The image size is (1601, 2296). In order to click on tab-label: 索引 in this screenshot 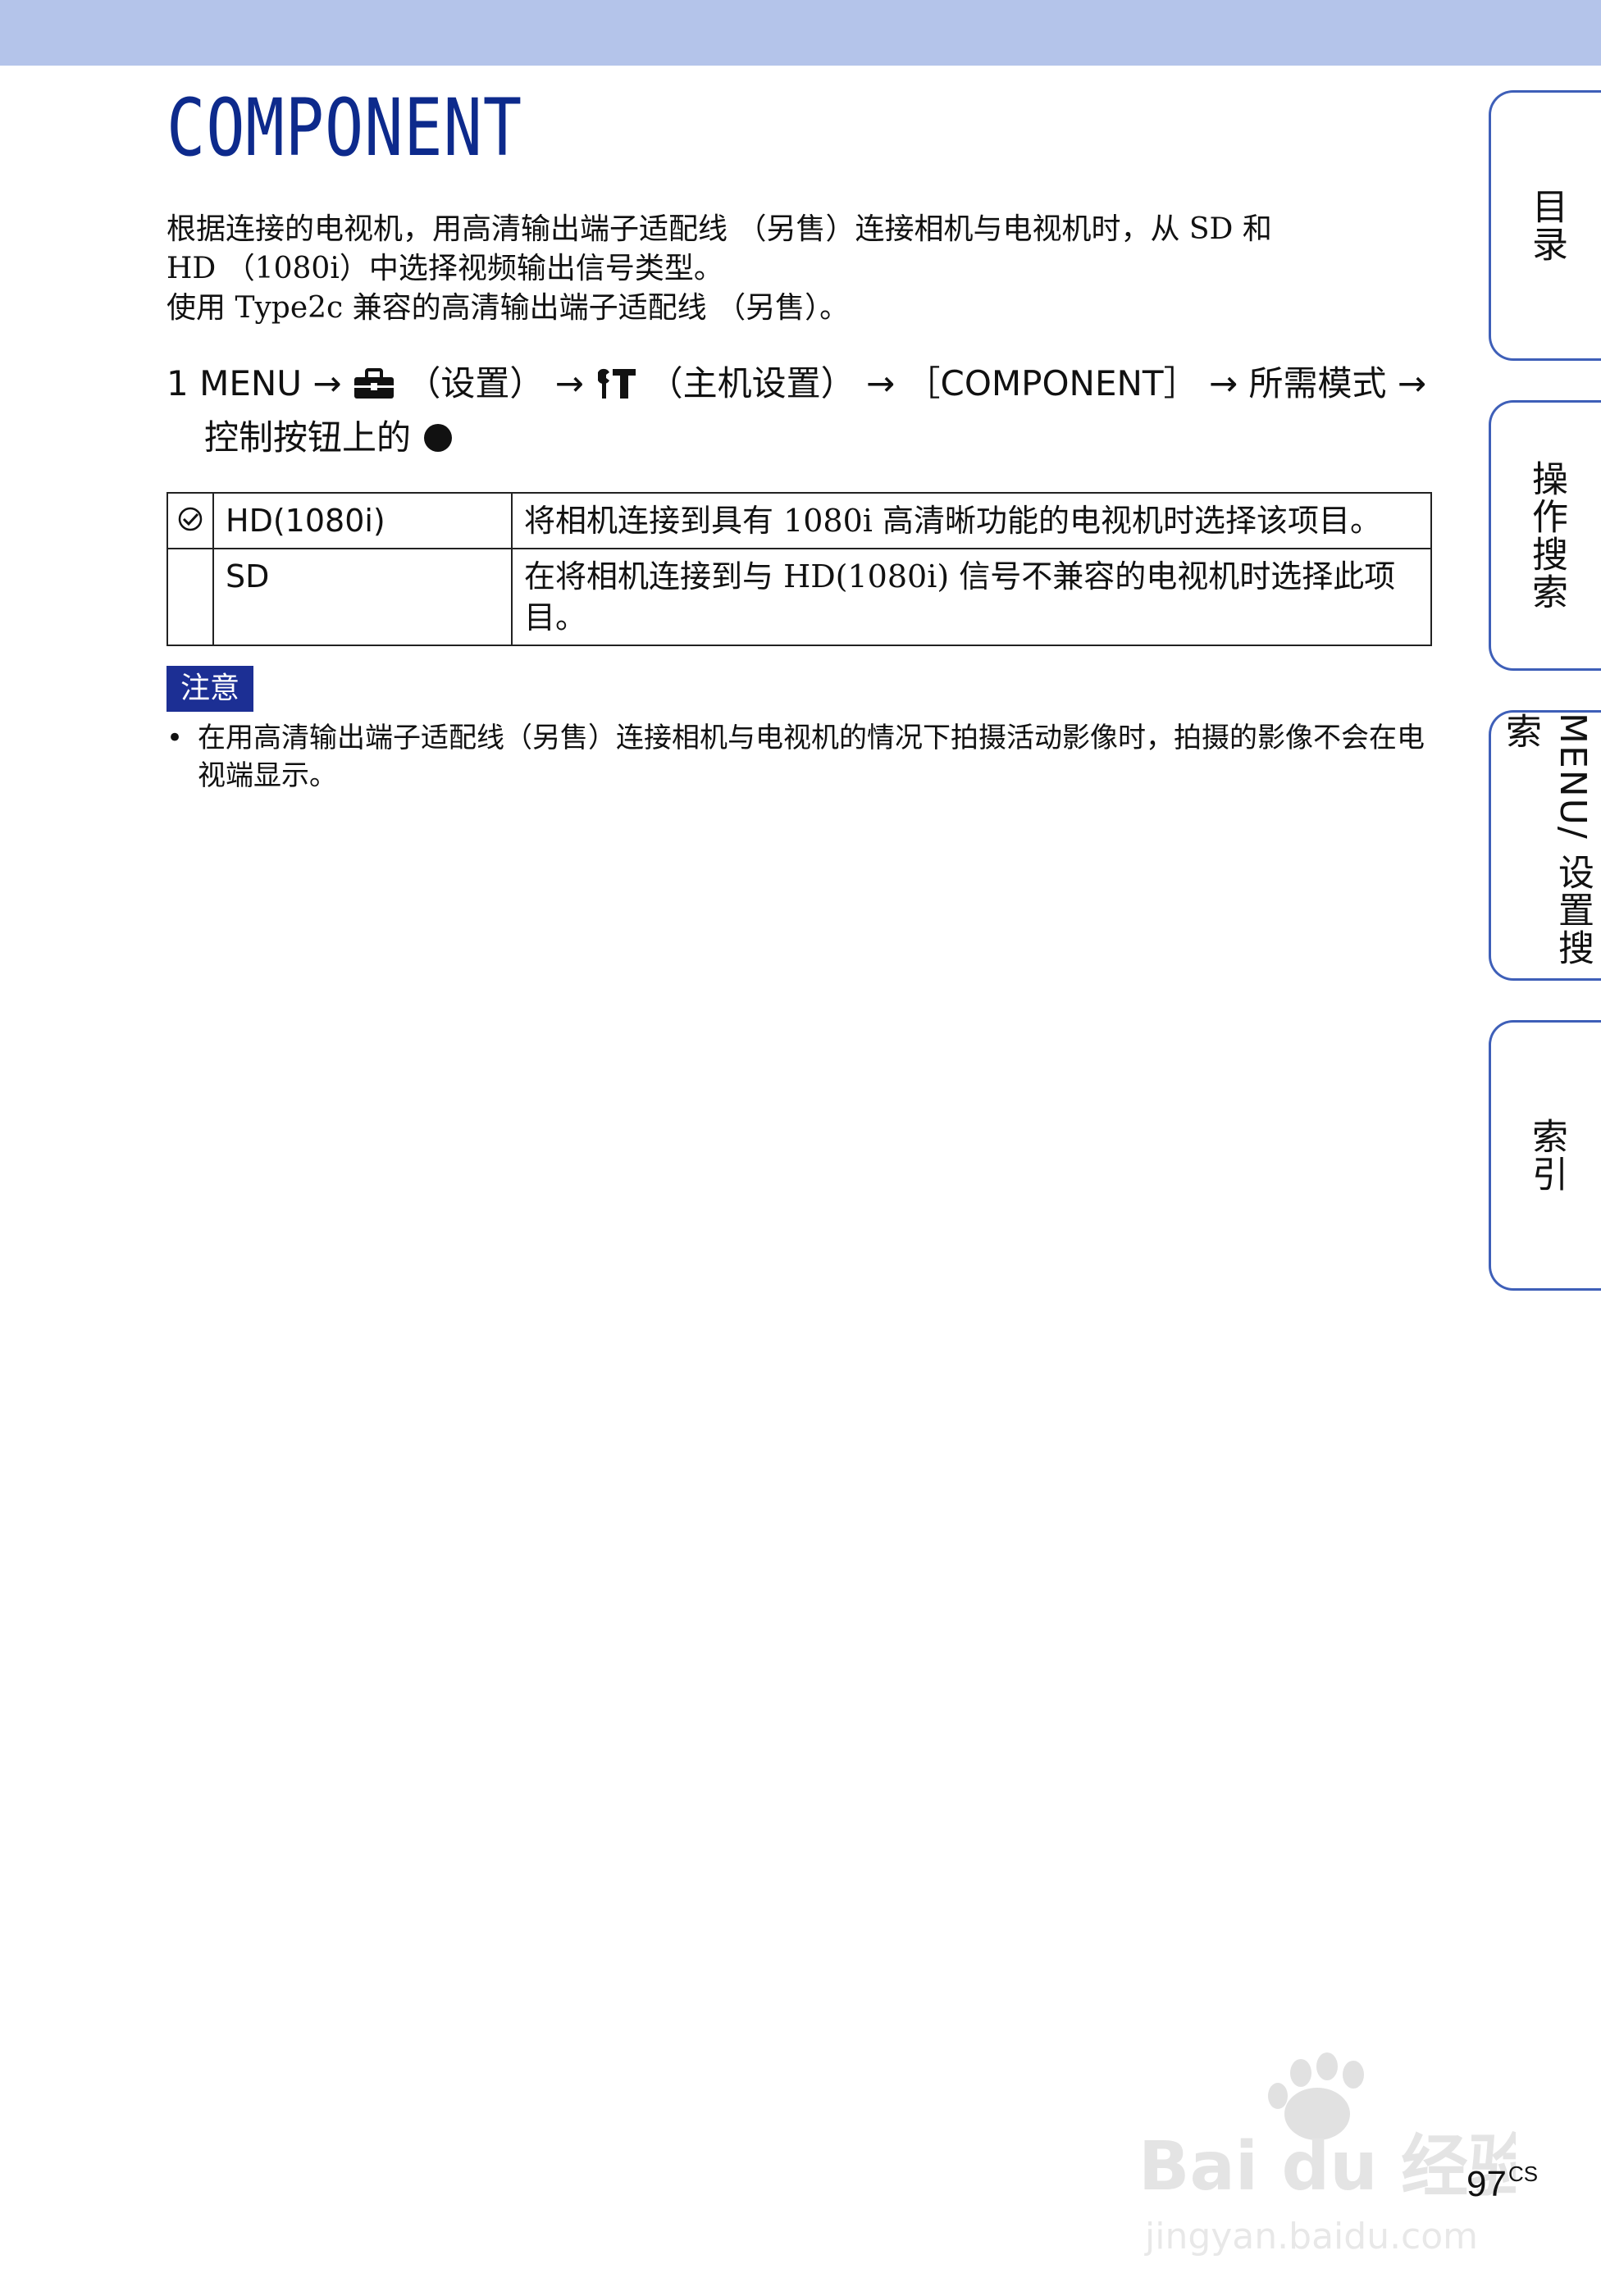, I will do `click(1546, 1155)`.